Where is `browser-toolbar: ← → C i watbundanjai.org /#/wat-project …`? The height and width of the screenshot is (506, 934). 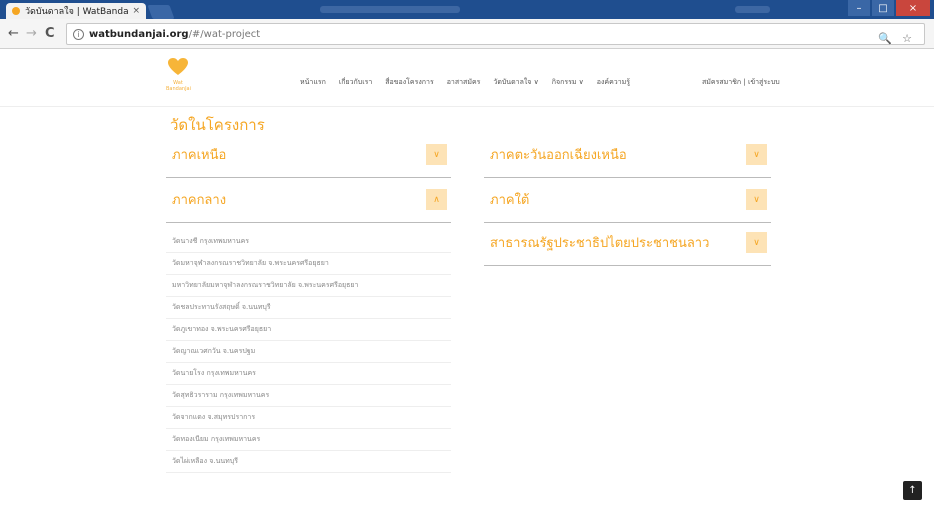 browser-toolbar: ← → C i watbundanjai.org /#/wat-project … is located at coordinates (467, 34).